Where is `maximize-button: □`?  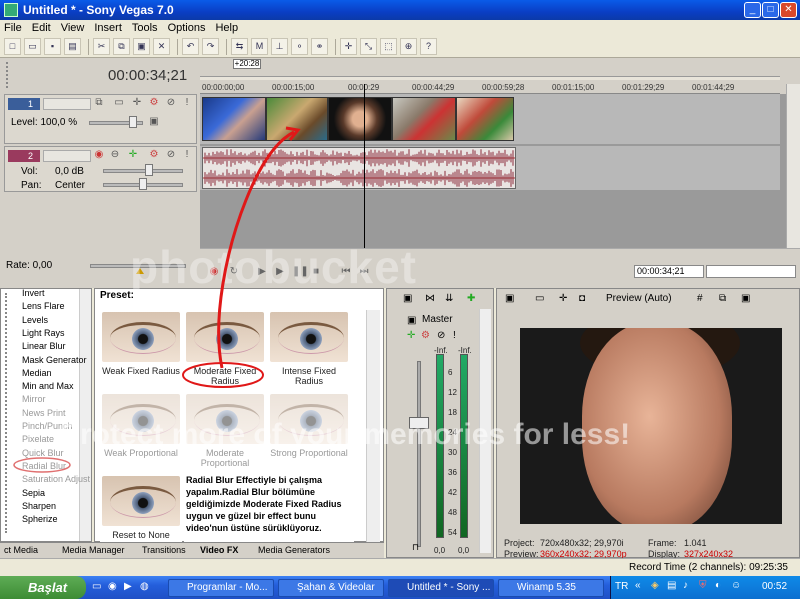
maximize-button: □ is located at coordinates (770, 10).